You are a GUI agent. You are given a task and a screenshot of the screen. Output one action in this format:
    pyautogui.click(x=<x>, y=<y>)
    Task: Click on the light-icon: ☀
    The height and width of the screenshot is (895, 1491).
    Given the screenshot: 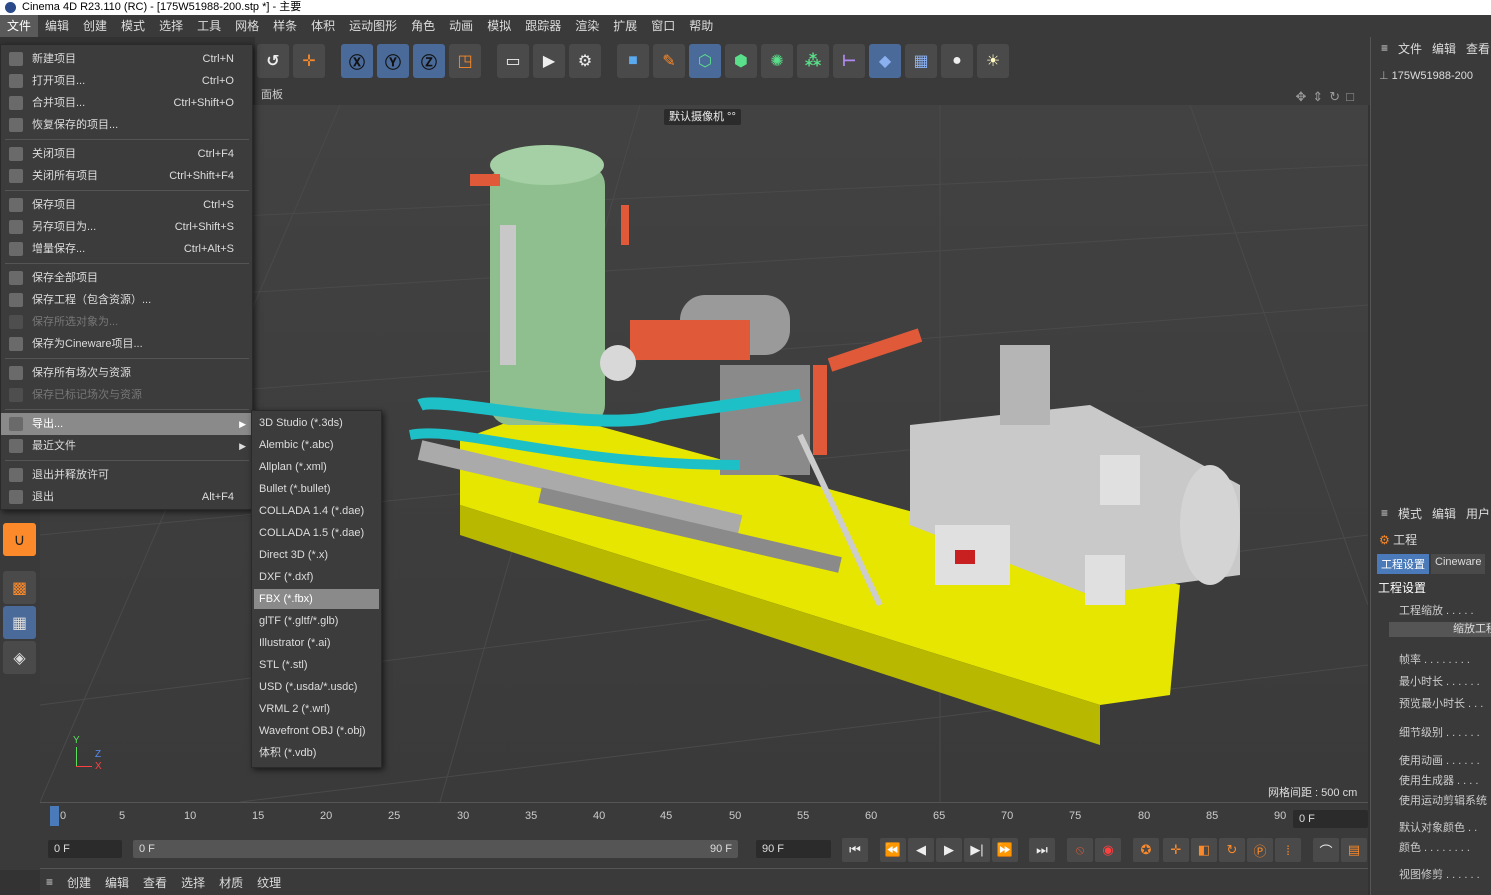 What is the action you would take?
    pyautogui.click(x=993, y=61)
    